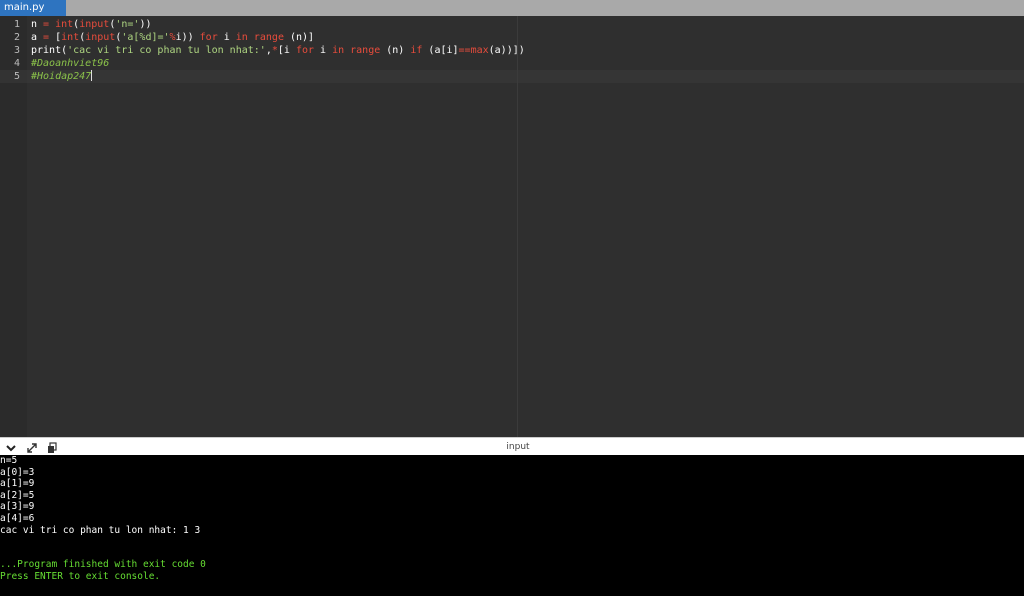 The image size is (1024, 596). I want to click on console-line: ...Program finished with exit code 0, so click(103, 565).